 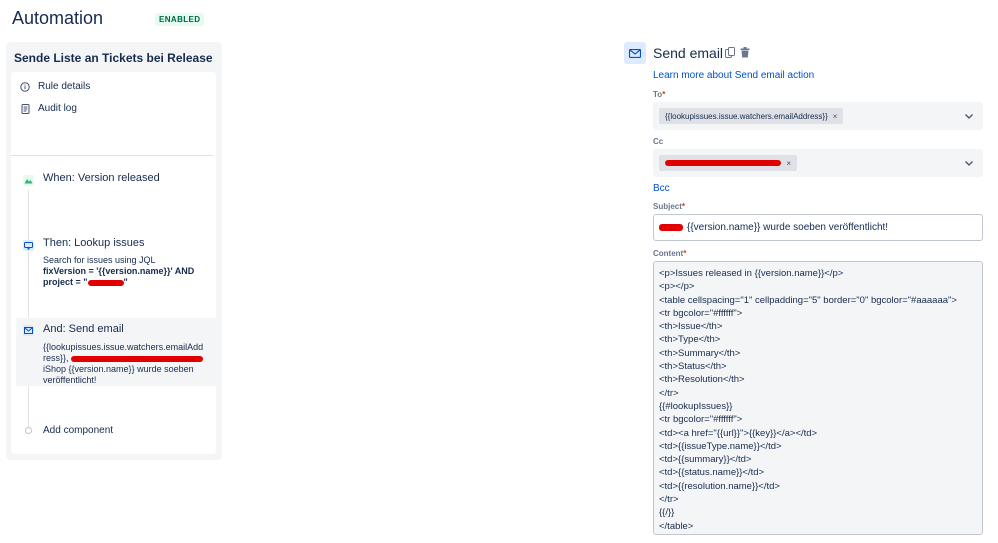 I want to click on info-icon, so click(x=25, y=86).